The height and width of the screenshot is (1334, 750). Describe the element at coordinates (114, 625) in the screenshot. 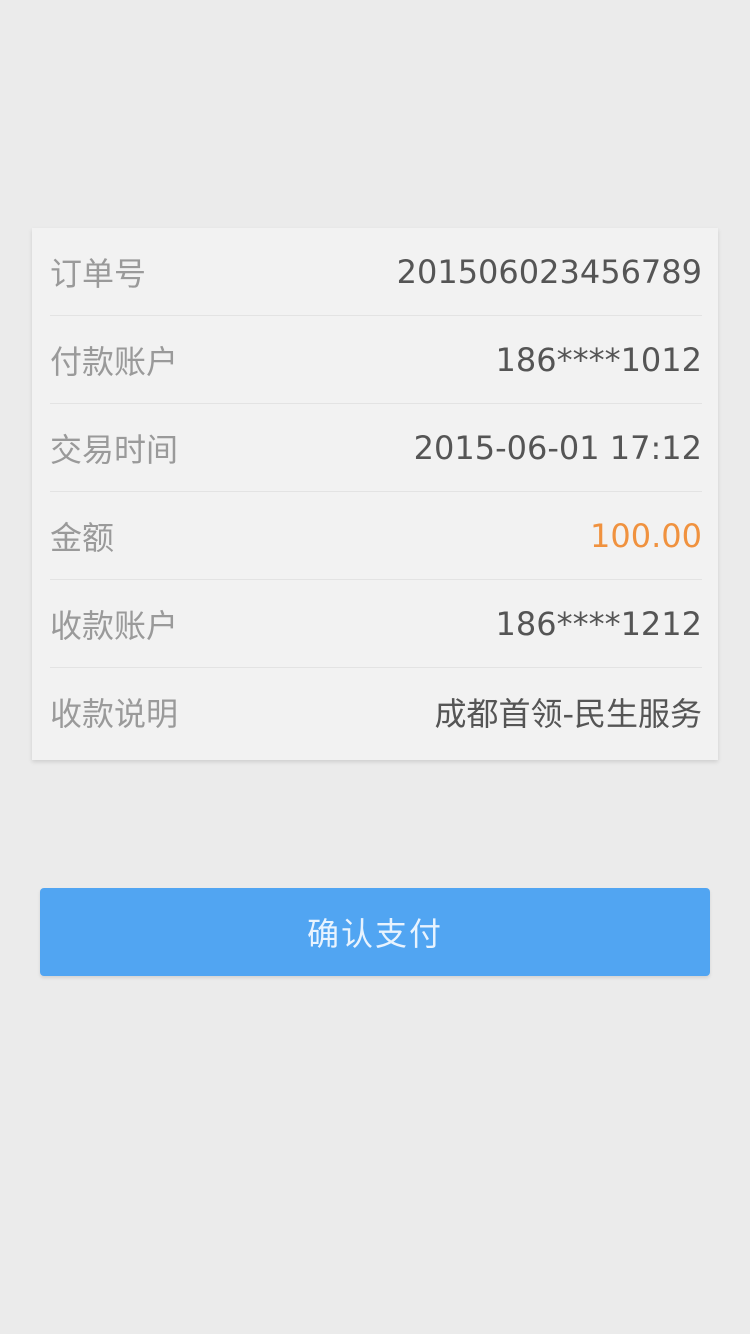

I see `payee-account-label: 收款账户` at that location.